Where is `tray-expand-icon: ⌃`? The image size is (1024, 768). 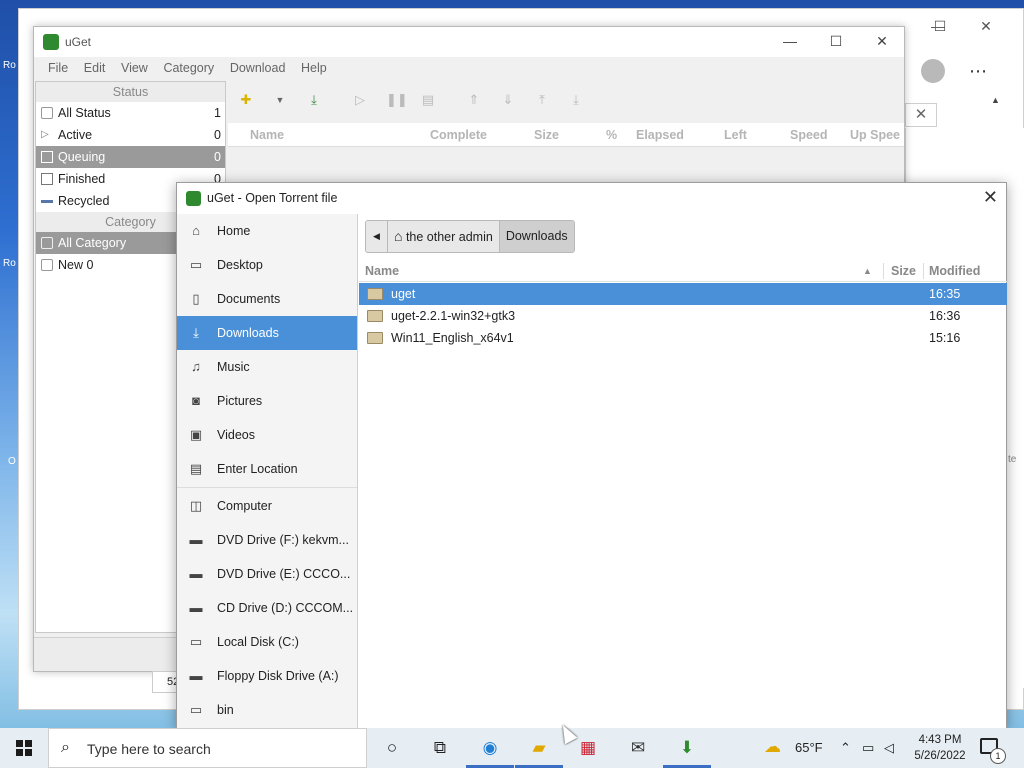 tray-expand-icon: ⌃ is located at coordinates (845, 748).